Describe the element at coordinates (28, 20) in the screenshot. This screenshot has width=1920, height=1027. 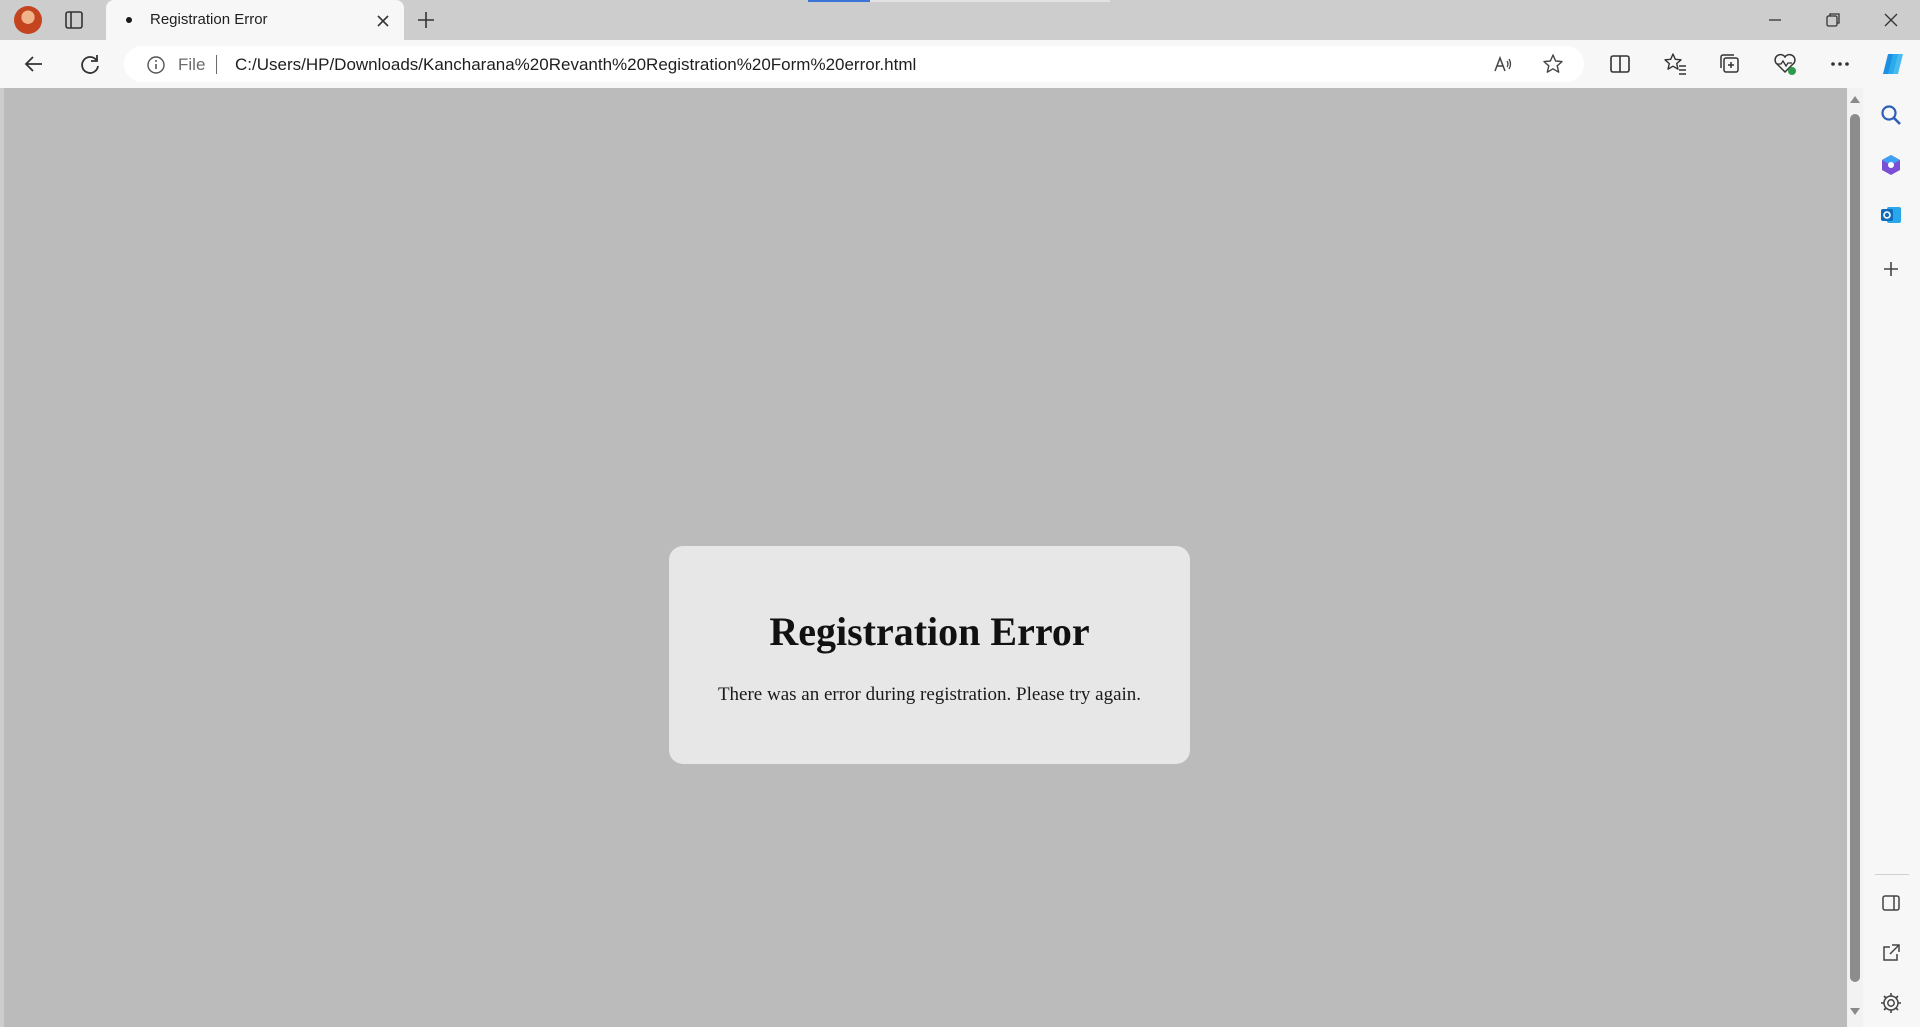
I see `profile-avatar` at that location.